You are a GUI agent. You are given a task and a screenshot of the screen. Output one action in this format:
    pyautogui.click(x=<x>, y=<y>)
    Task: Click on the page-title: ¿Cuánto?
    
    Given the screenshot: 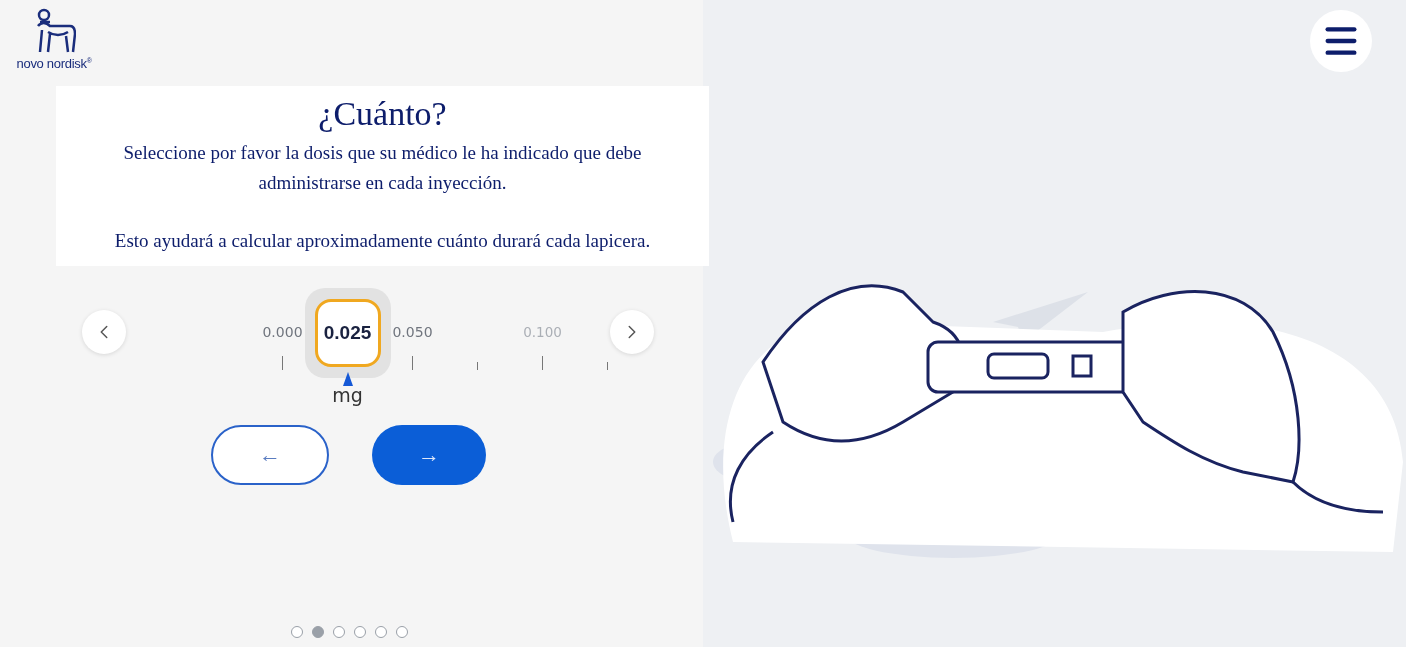 What is the action you would take?
    pyautogui.click(x=382, y=114)
    